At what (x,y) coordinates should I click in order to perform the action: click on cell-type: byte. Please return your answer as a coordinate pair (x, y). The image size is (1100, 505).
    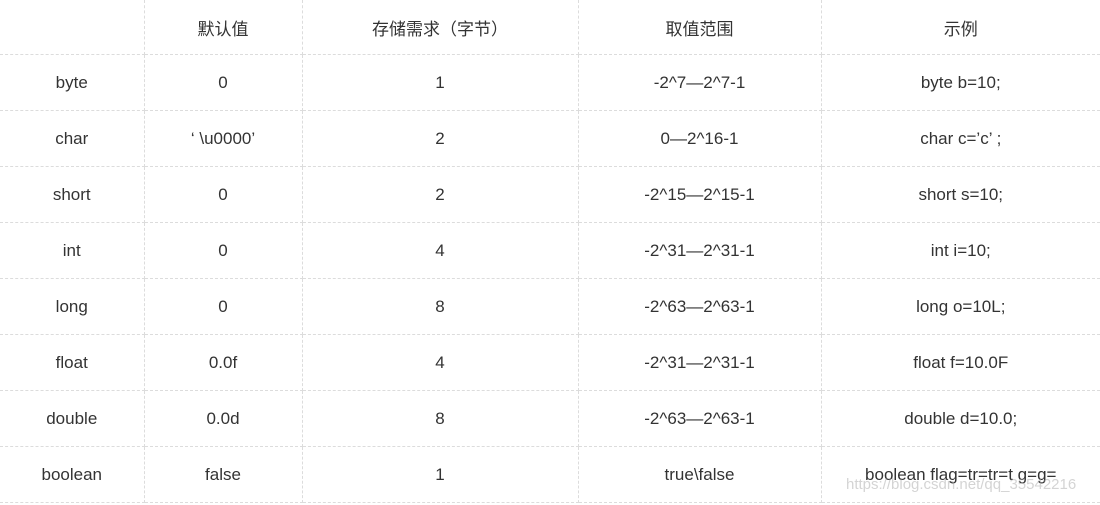
    Looking at the image, I should click on (72, 82).